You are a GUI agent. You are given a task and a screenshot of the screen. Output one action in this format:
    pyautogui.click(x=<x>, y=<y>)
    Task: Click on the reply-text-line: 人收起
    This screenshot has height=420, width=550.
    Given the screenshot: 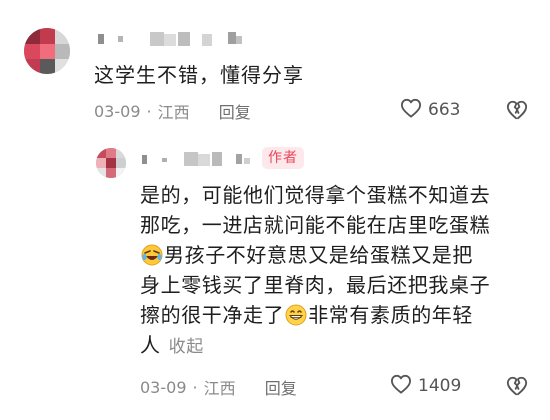 What is the action you would take?
    pyautogui.click(x=336, y=345)
    